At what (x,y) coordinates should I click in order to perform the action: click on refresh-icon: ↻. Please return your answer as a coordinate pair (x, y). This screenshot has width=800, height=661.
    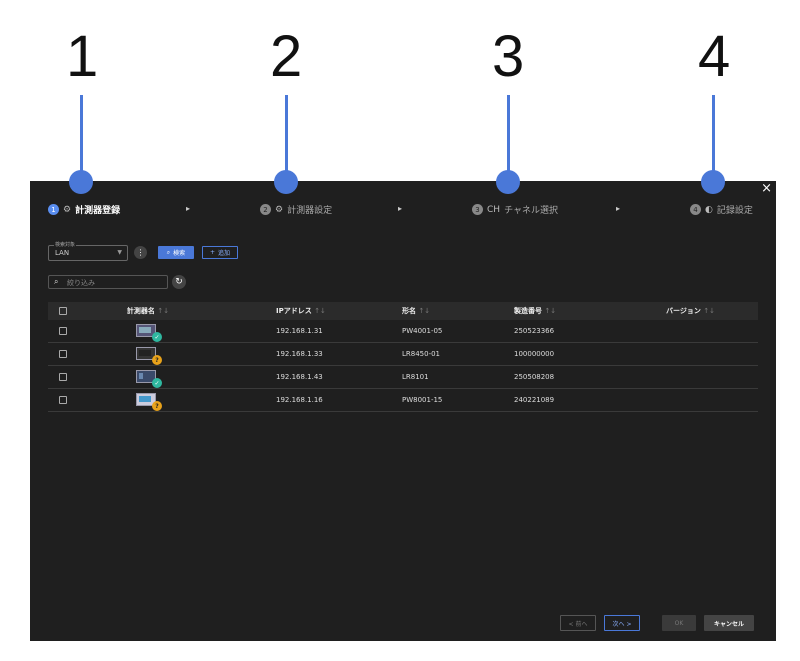
    Looking at the image, I should click on (179, 282).